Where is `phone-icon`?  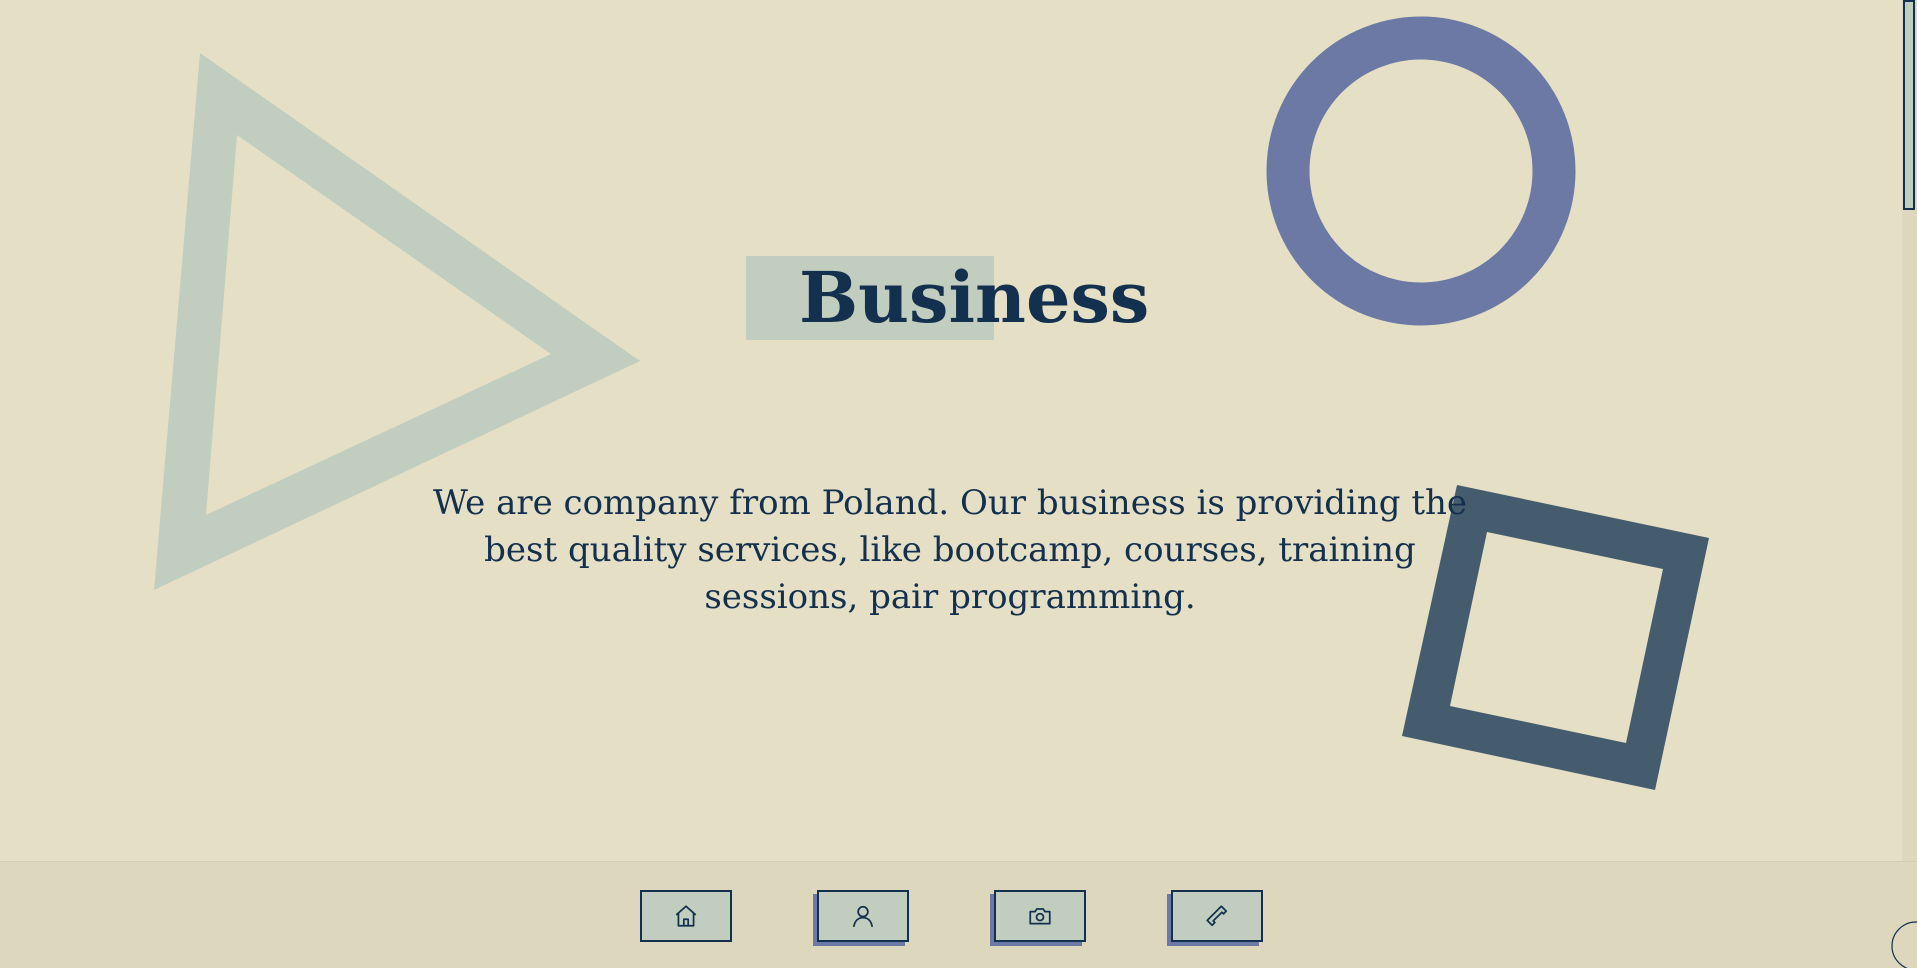
phone-icon is located at coordinates (1217, 916).